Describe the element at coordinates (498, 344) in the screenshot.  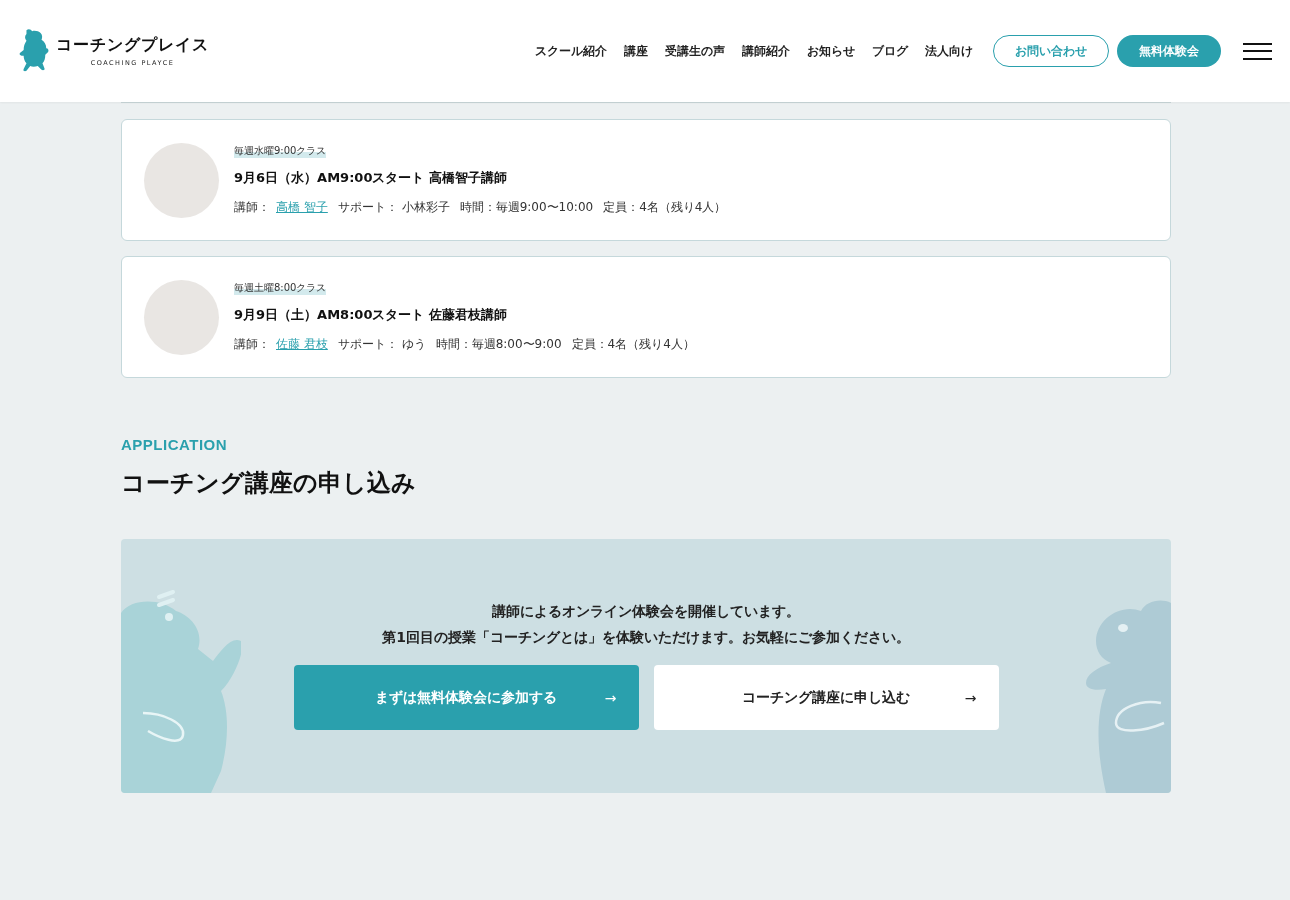
I see `time-text: 時間：毎週8:00〜9:00` at that location.